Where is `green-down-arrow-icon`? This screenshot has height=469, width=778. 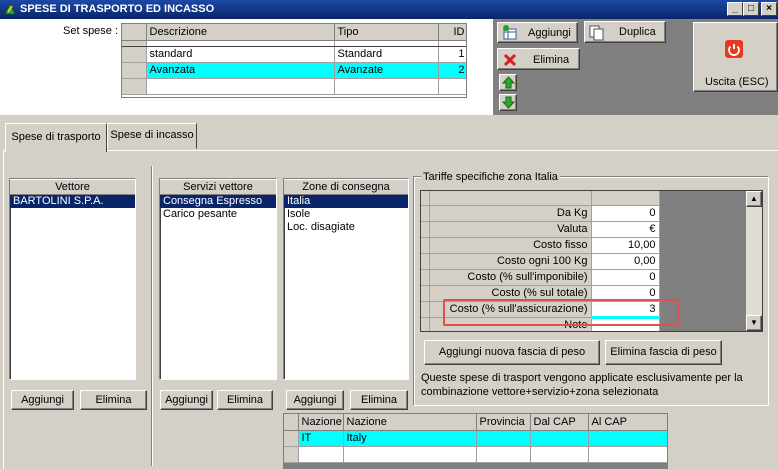
green-down-arrow-icon is located at coordinates (508, 102).